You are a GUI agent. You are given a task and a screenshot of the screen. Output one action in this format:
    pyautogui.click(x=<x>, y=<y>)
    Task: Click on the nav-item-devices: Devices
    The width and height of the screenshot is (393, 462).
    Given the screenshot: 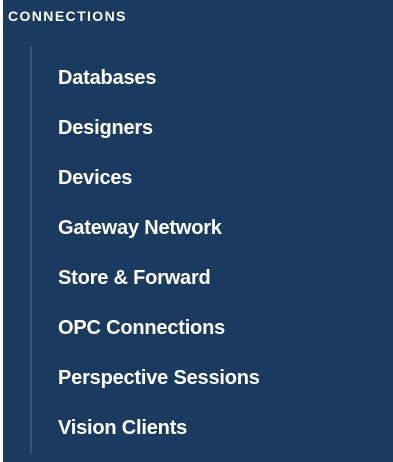 What is the action you would take?
    pyautogui.click(x=198, y=178)
    